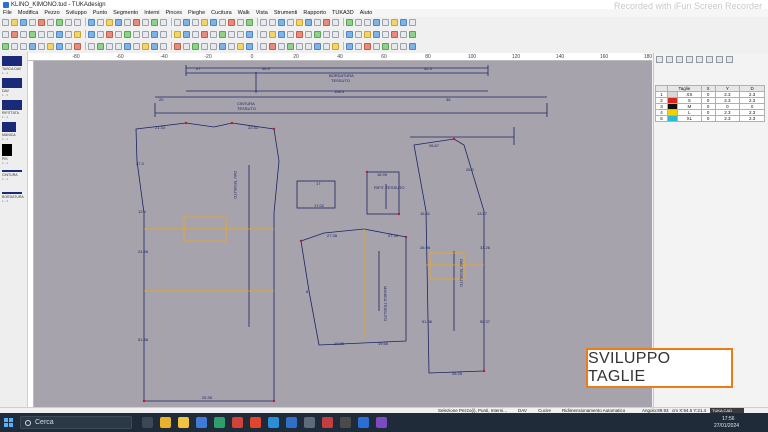  Describe the element at coordinates (14, 195) in the screenshot. I see `piece-list-item: BORDATURA 1 - 2` at that location.